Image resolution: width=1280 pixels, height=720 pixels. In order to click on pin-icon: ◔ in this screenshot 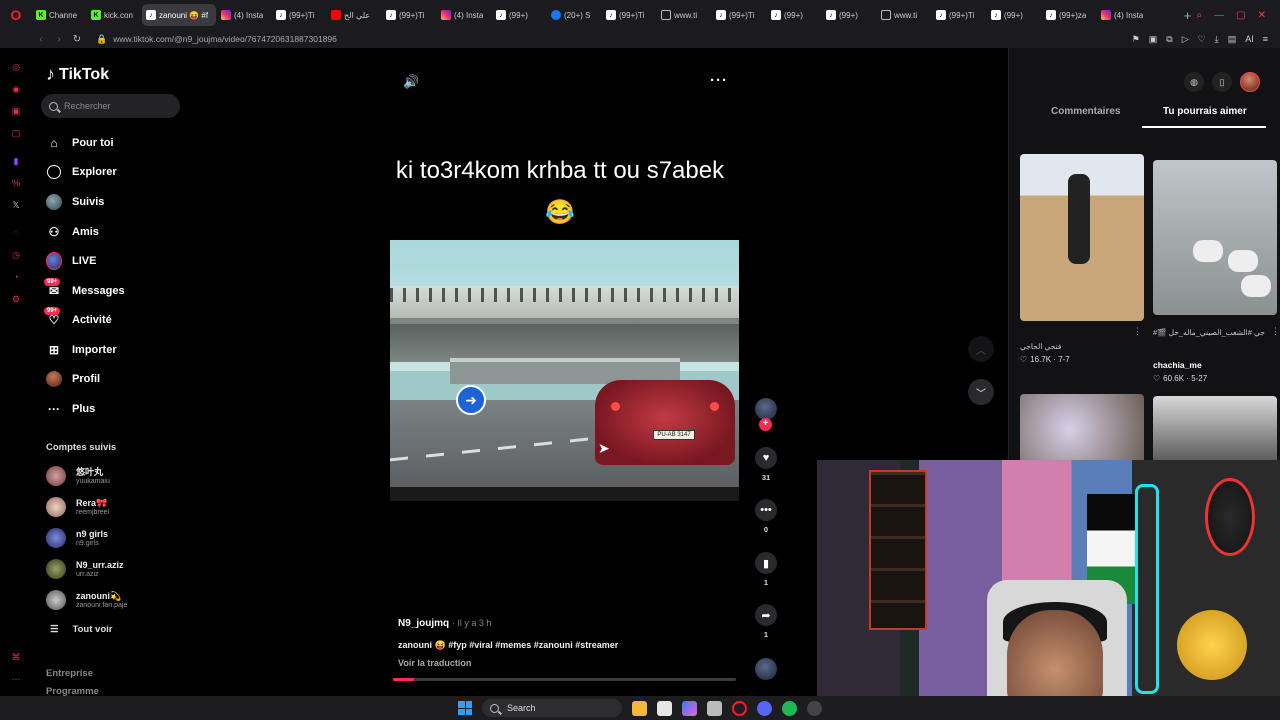, I will do `click(16, 277)`.